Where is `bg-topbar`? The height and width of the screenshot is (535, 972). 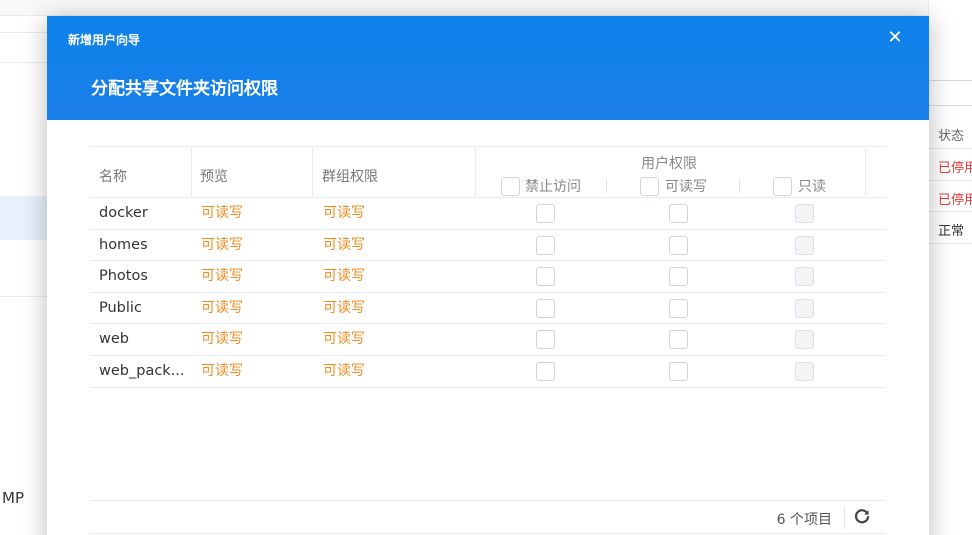 bg-topbar is located at coordinates (486, 8).